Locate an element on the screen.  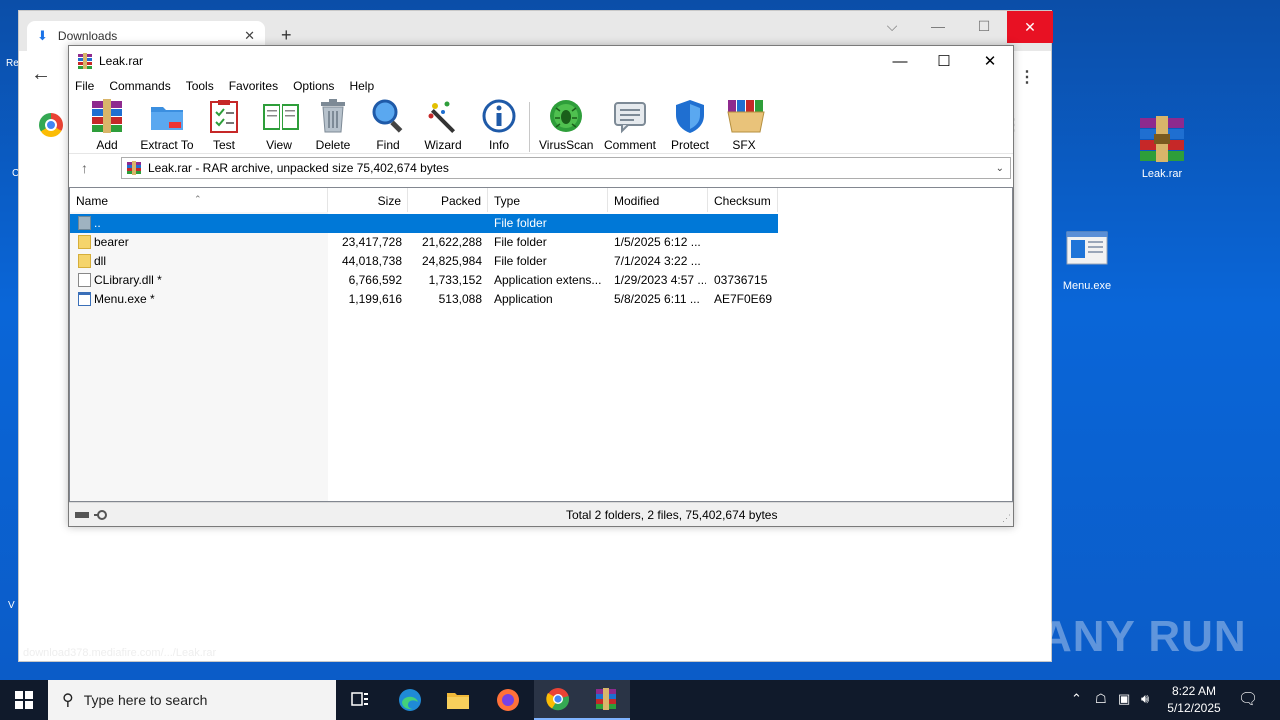
wizard-wand-icon is located at coordinates (443, 116).